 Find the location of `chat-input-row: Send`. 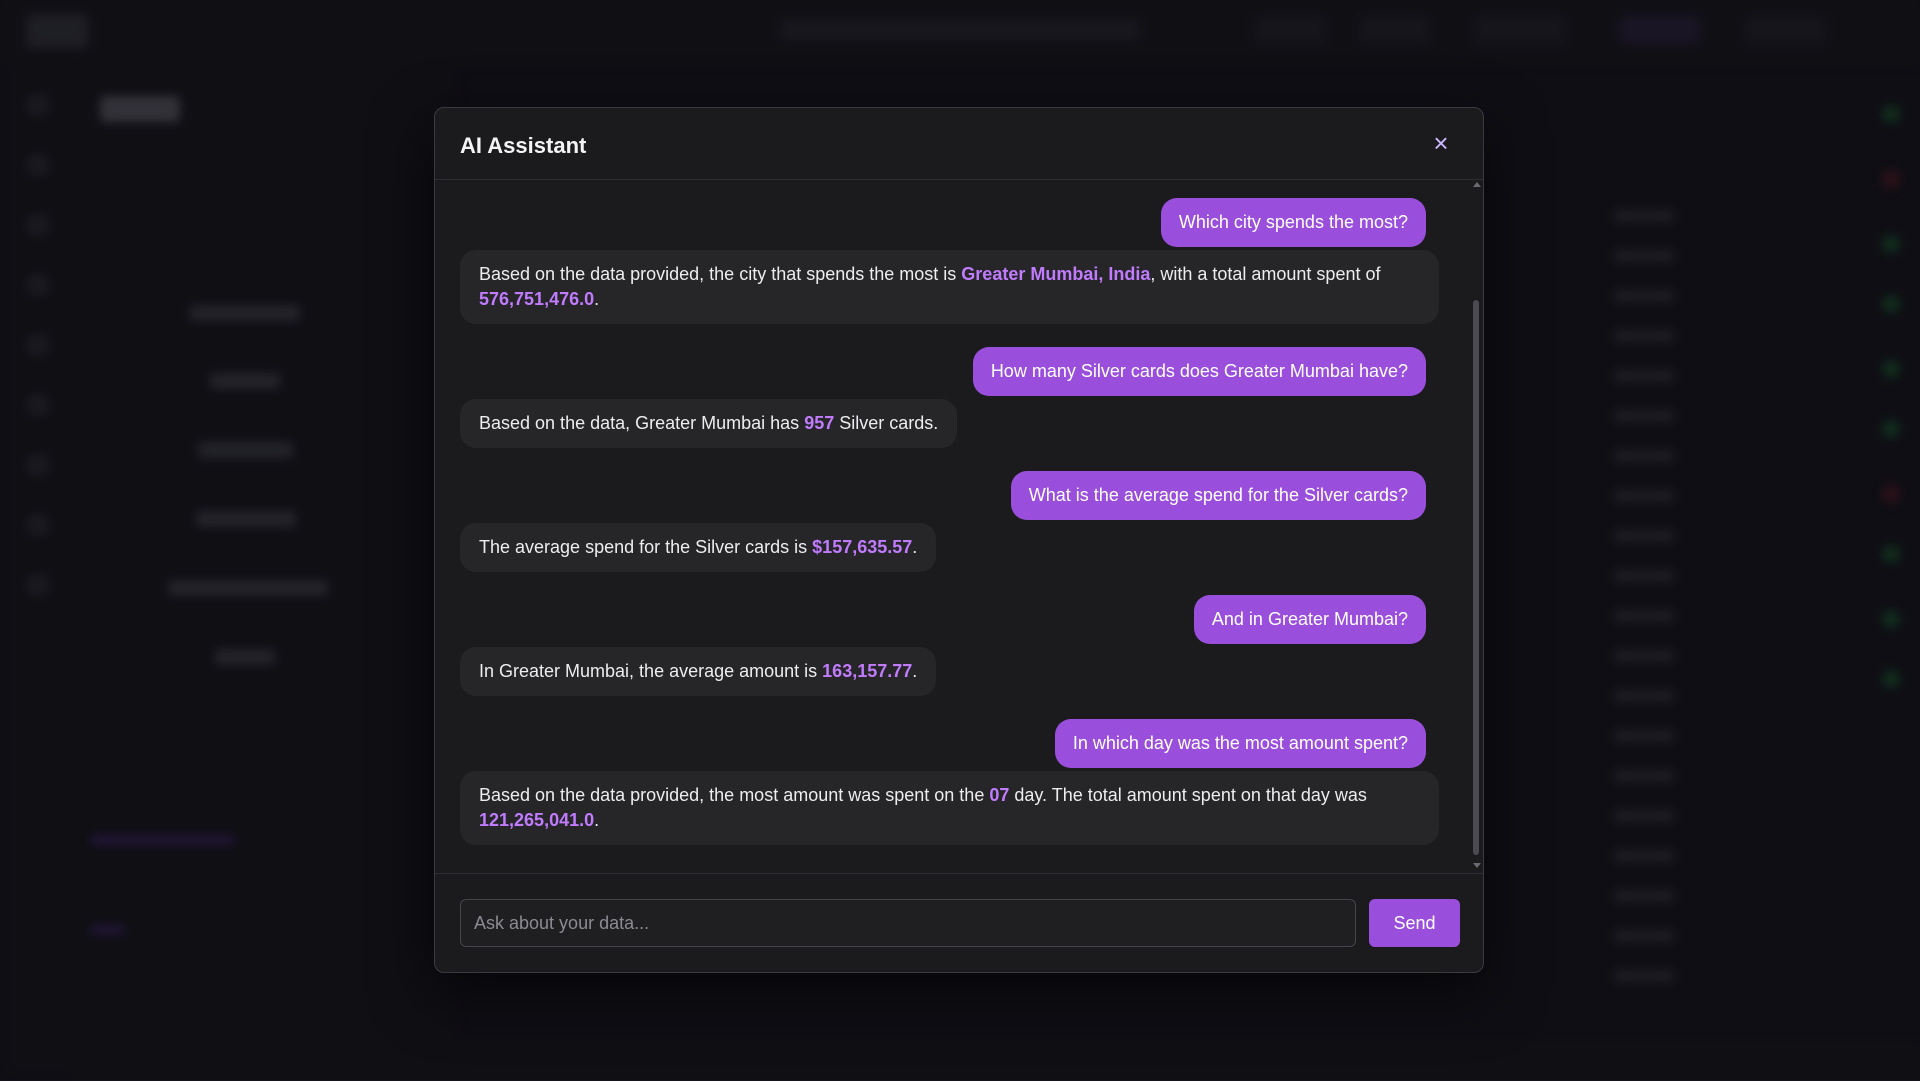

chat-input-row: Send is located at coordinates (959, 923).